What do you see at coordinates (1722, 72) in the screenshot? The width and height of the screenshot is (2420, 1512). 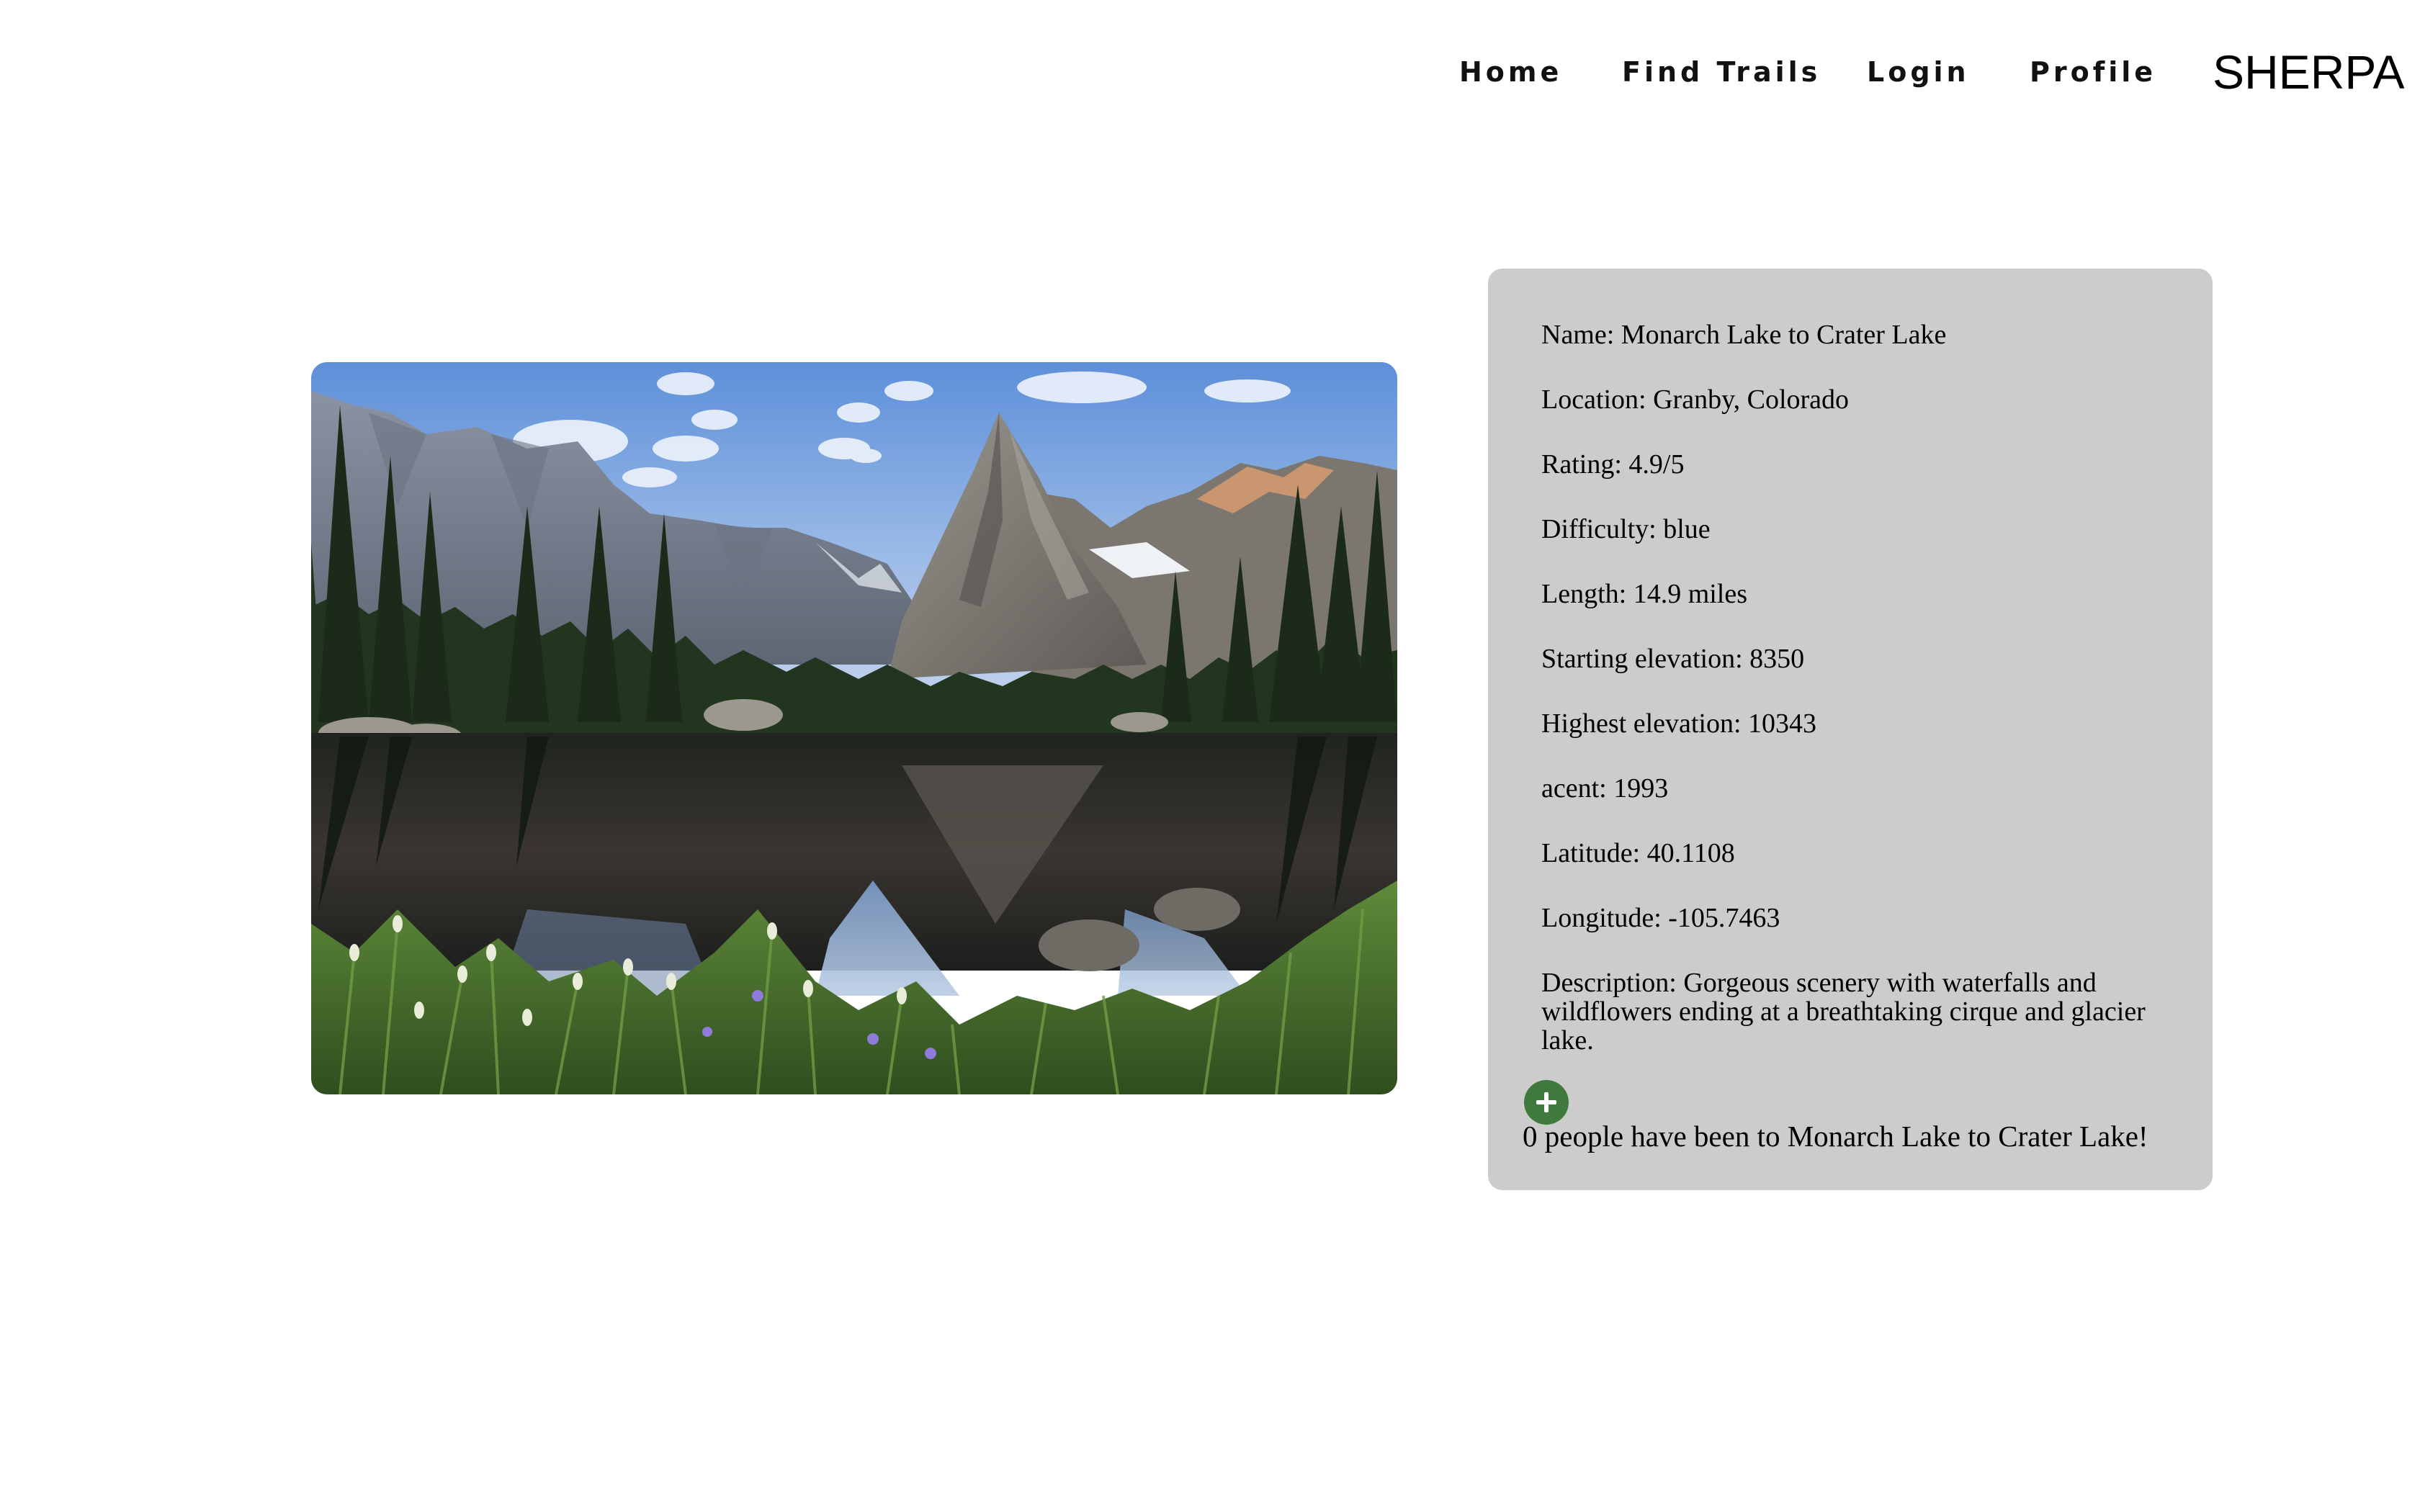 I see `nav-find-trails-link: Find Trails` at bounding box center [1722, 72].